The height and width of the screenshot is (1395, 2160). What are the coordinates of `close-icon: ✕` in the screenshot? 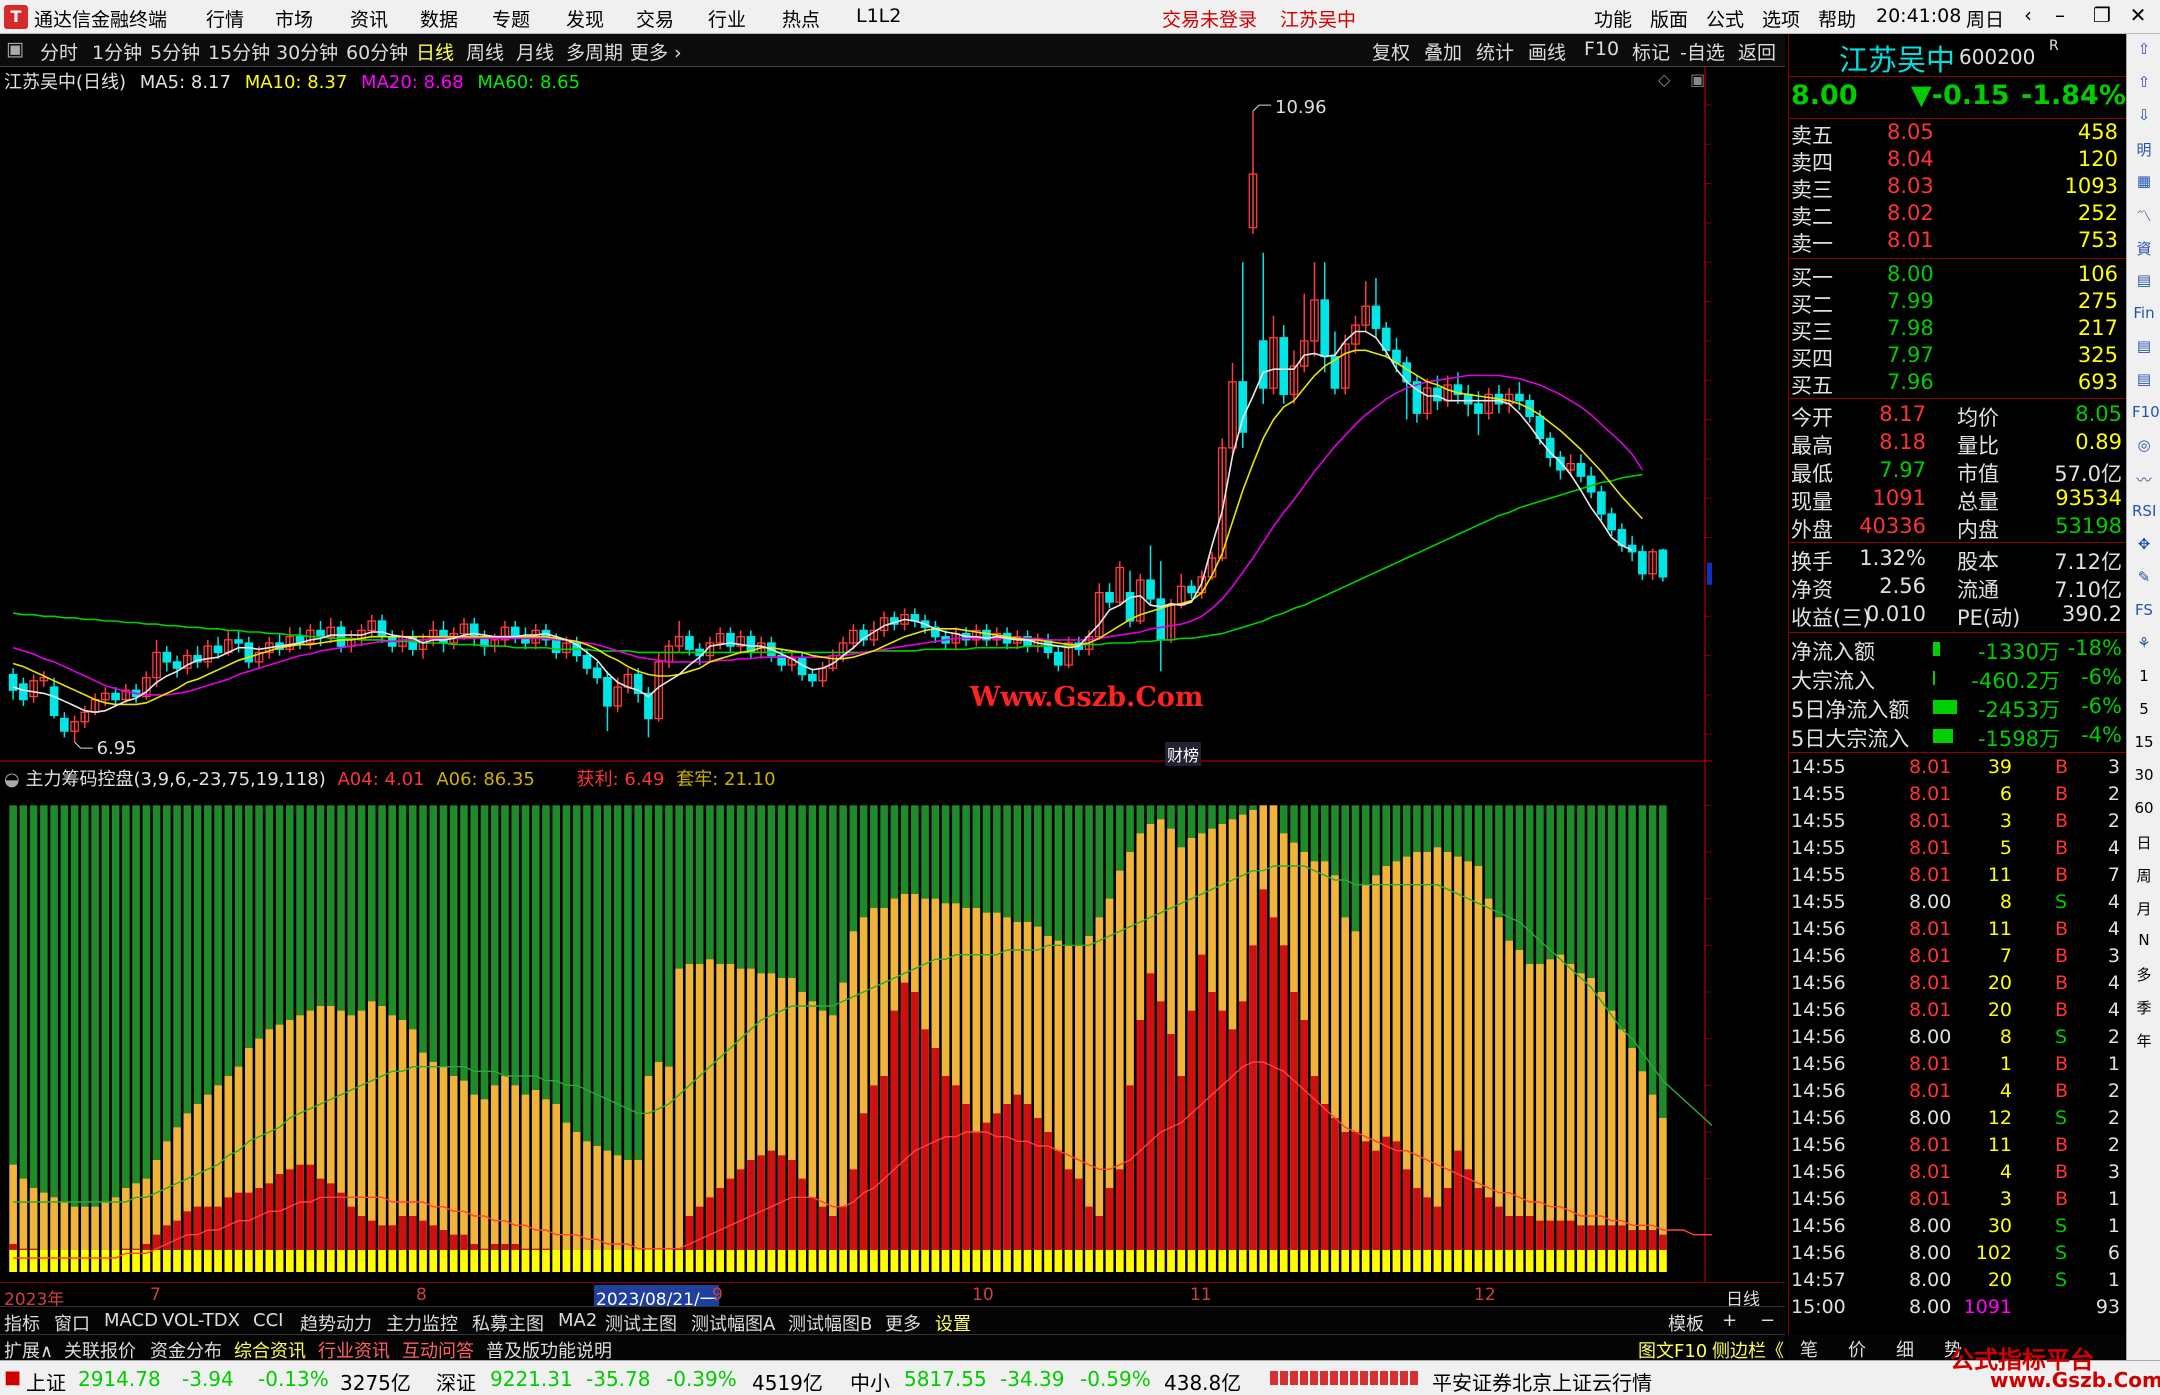 It's located at (2138, 16).